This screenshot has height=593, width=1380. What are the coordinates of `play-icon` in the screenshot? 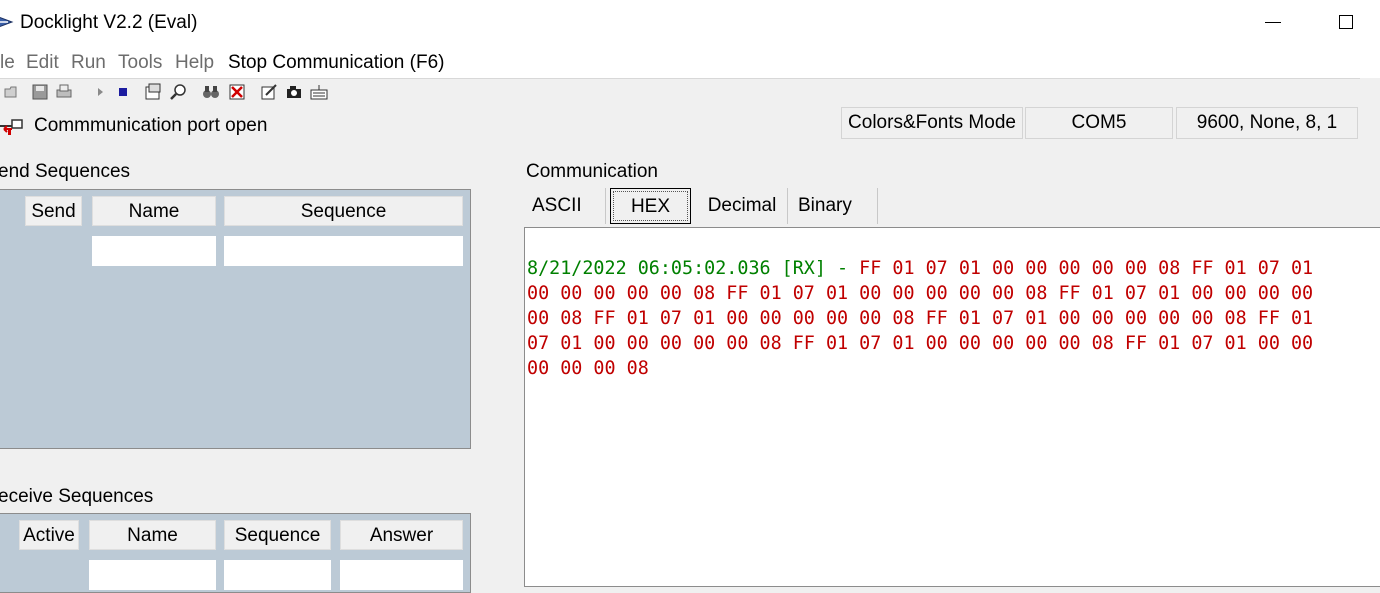 It's located at (101, 92).